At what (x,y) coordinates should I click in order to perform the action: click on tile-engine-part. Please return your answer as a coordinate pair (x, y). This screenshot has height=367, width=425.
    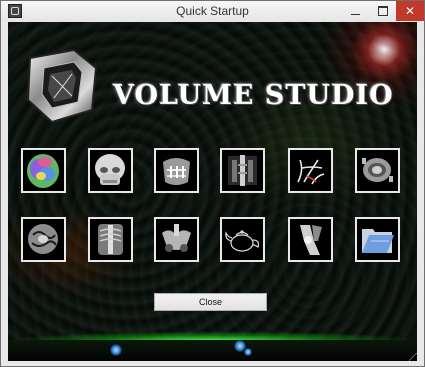
    Looking at the image, I should click on (377, 170).